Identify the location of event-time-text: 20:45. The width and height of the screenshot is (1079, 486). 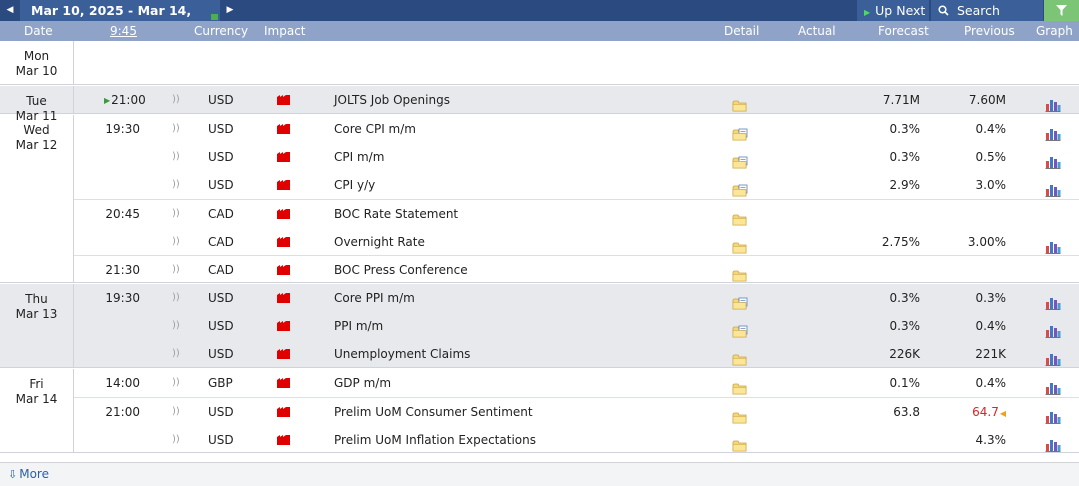
(122, 214).